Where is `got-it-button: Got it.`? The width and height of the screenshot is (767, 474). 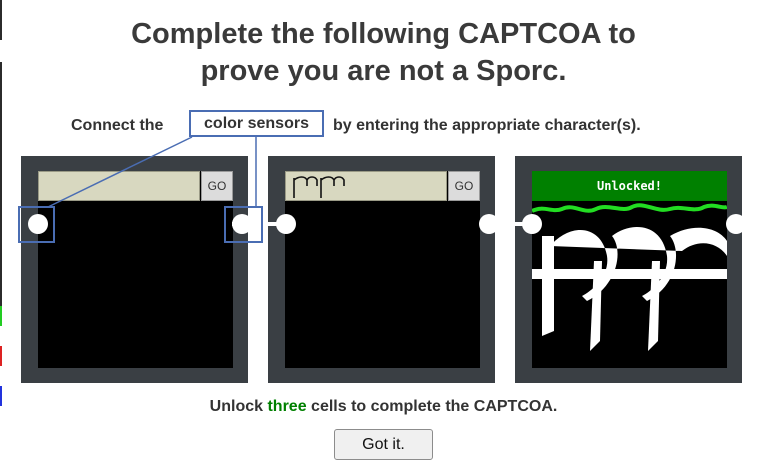
got-it-button: Got it. is located at coordinates (383, 444).